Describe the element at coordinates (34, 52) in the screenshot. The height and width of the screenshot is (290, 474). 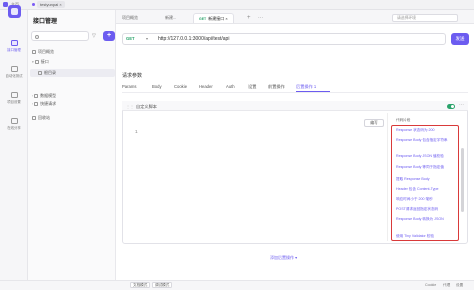
I see `overview-icon` at that location.